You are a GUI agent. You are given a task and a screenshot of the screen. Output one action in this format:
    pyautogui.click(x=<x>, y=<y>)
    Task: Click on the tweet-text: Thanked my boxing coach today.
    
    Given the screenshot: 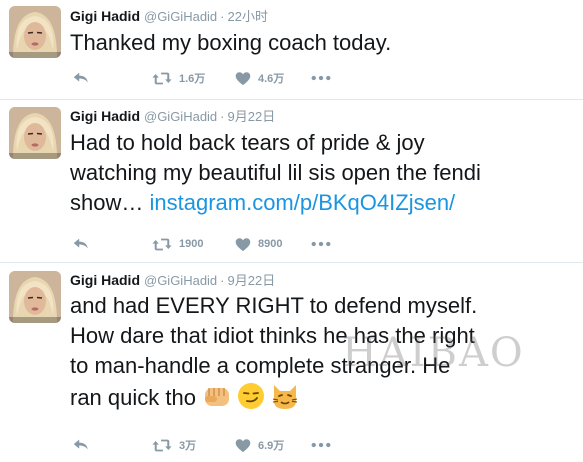 What is the action you would take?
    pyautogui.click(x=231, y=42)
    